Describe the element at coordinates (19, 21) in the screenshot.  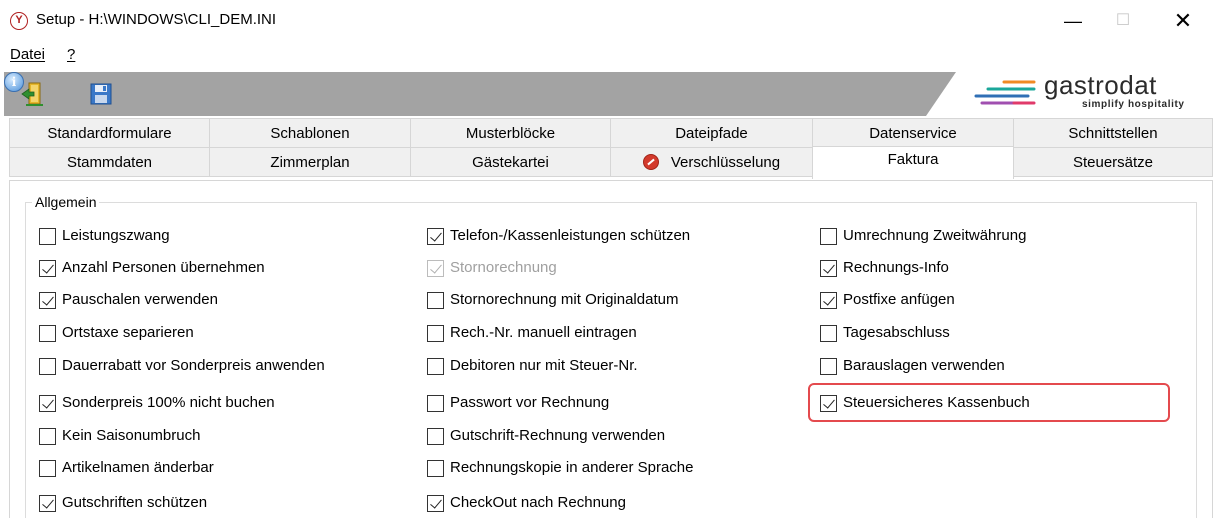
I see `app-logo-icon: Y` at that location.